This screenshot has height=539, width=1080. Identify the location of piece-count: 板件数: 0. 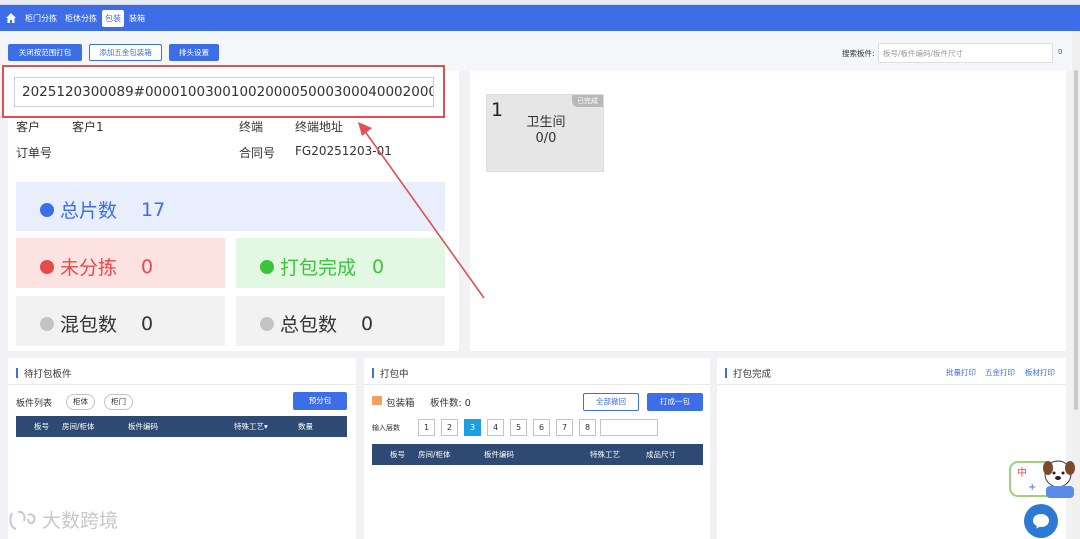
(450, 403).